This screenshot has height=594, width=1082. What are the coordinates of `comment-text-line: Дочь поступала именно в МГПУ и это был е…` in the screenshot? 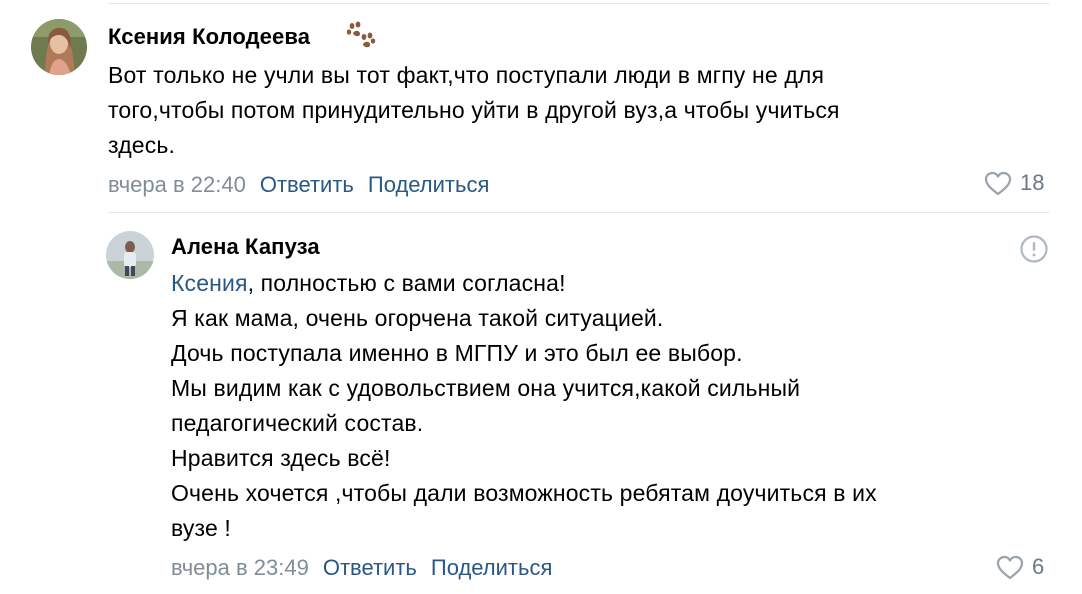 It's located at (457, 353).